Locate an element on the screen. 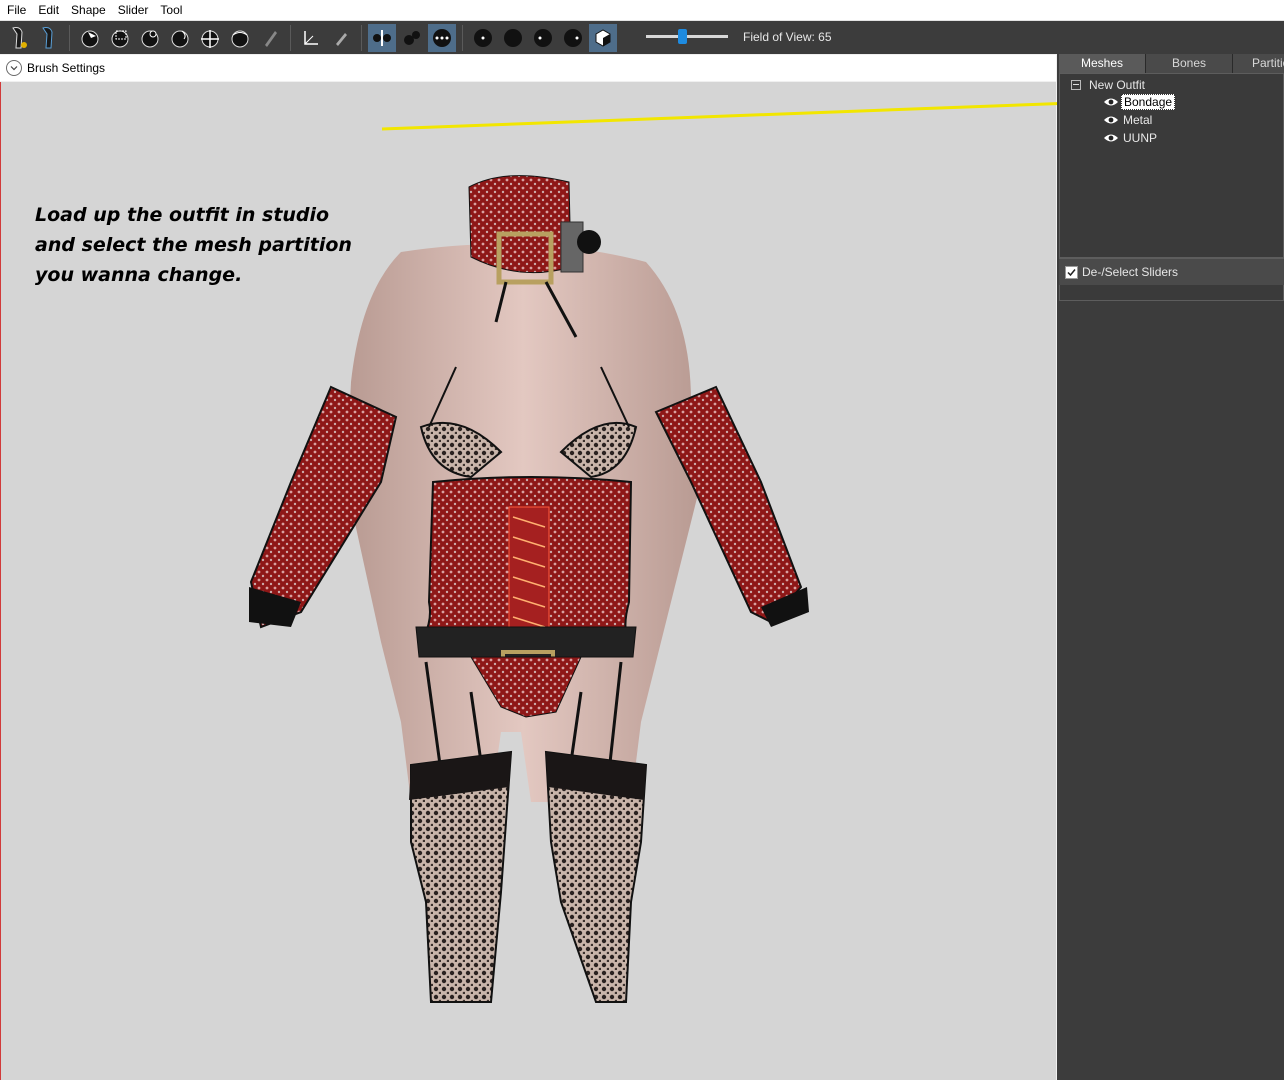 This screenshot has height=1080, width=1284. brush-settings-bar: Brush Settings is located at coordinates (528, 68).